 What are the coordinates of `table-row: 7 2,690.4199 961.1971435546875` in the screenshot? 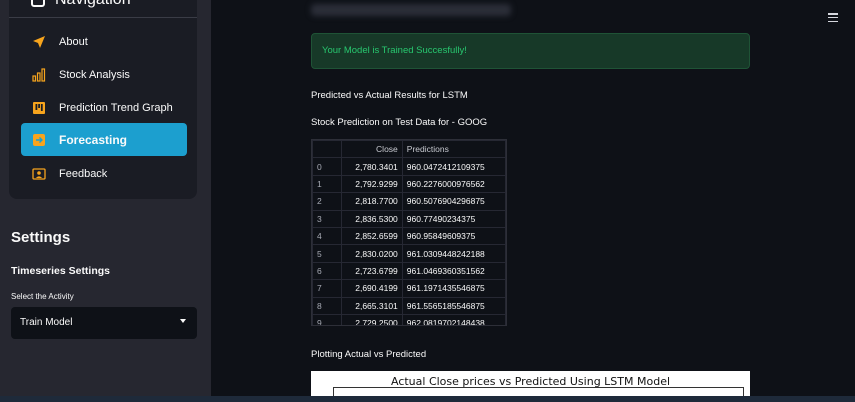 It's located at (409, 288).